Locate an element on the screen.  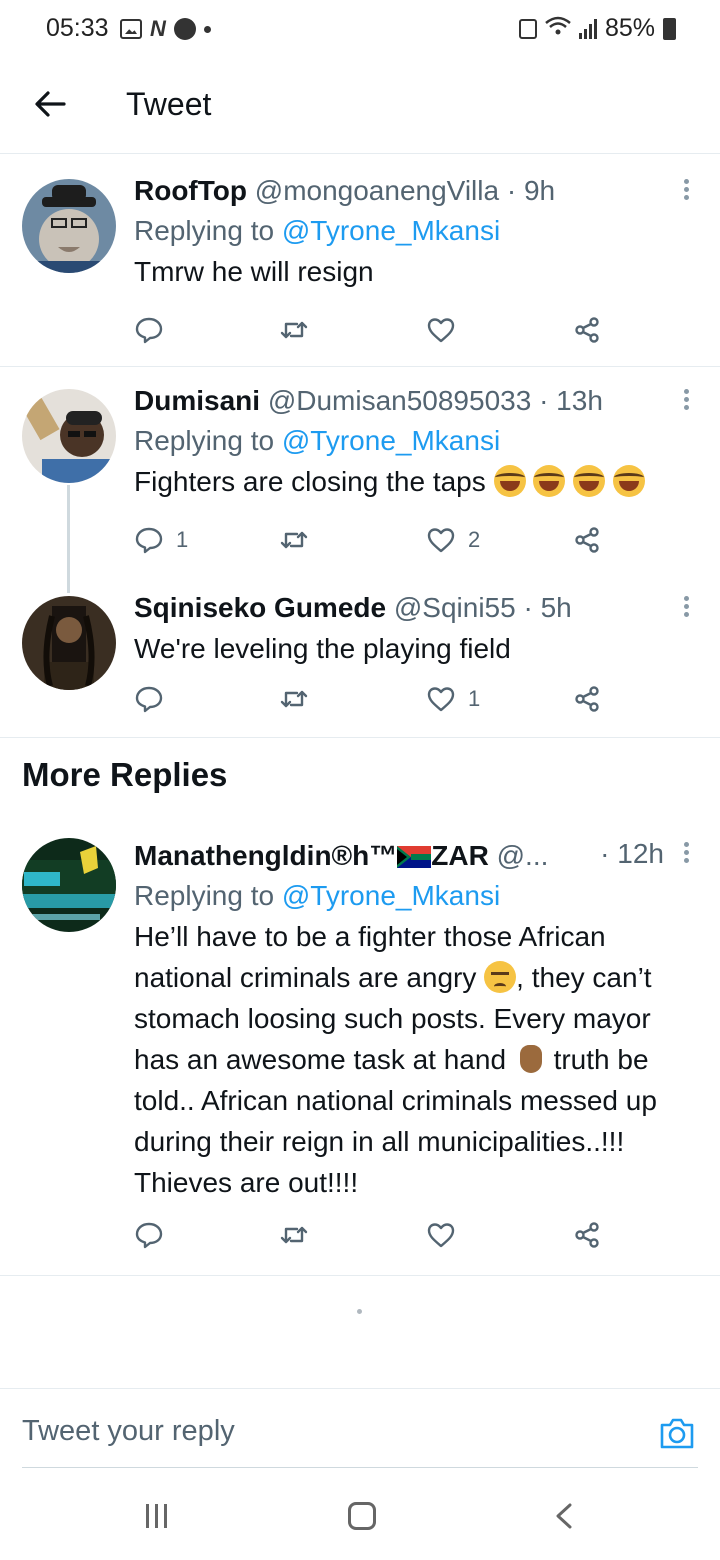
user-name: Manathengldin®h™ ZAR is located at coordinates (311, 855).